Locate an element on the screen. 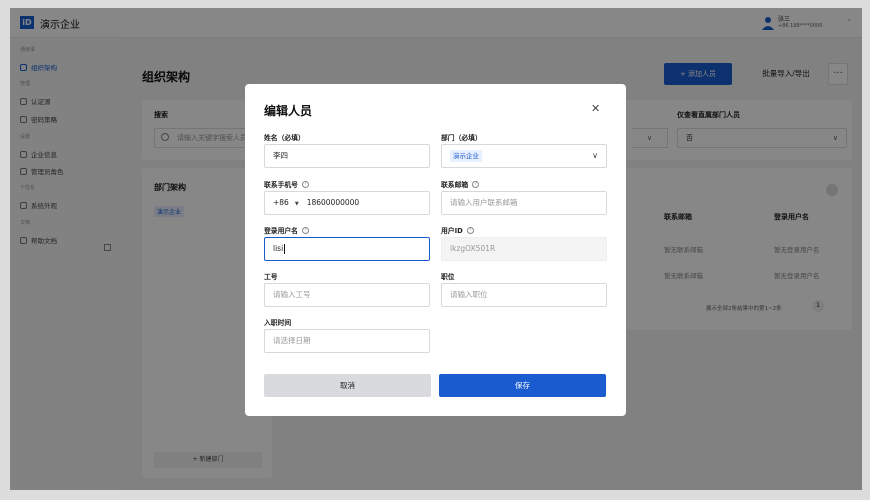 This screenshot has height=500, width=870. empno-field: 请输入工号 is located at coordinates (347, 295).